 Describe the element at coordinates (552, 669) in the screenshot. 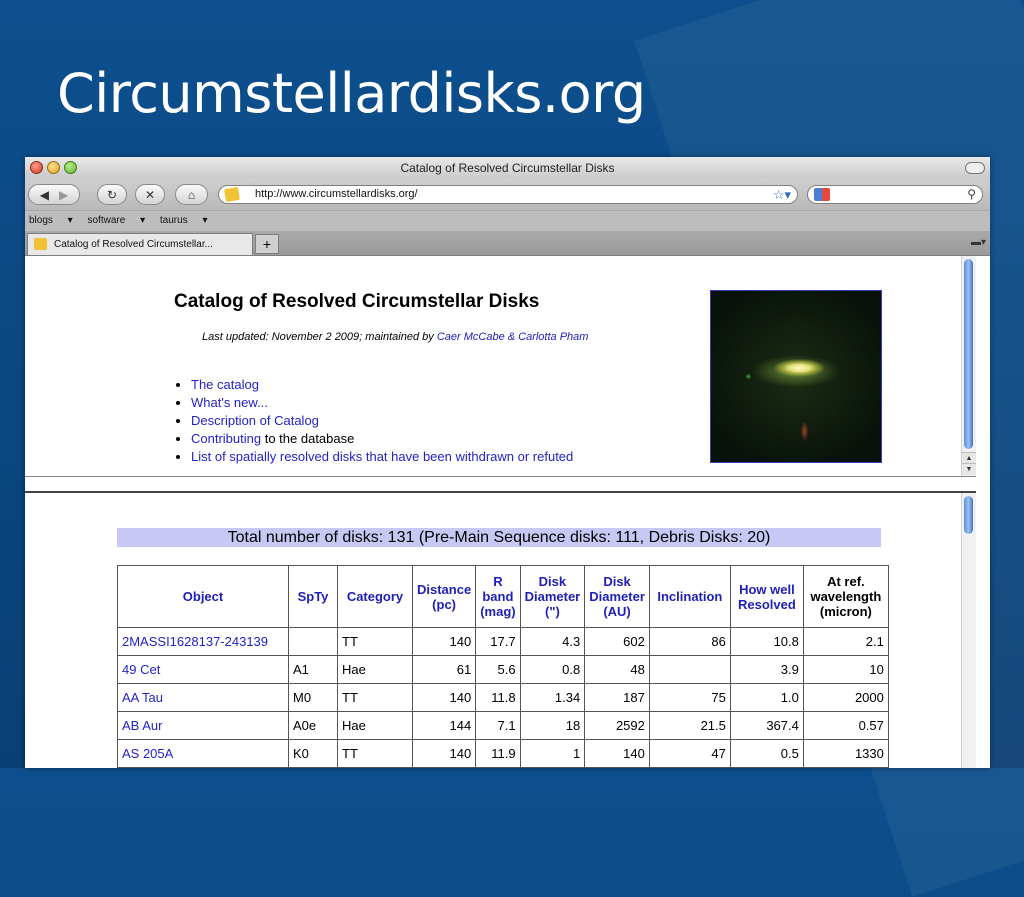

I see `table-cell: 0.8` at that location.